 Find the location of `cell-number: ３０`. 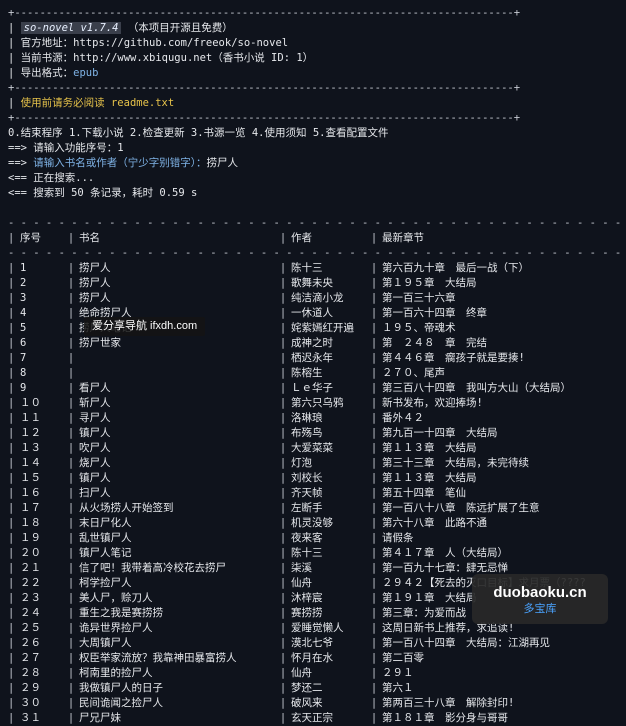

cell-number: ３０ is located at coordinates (30, 703).